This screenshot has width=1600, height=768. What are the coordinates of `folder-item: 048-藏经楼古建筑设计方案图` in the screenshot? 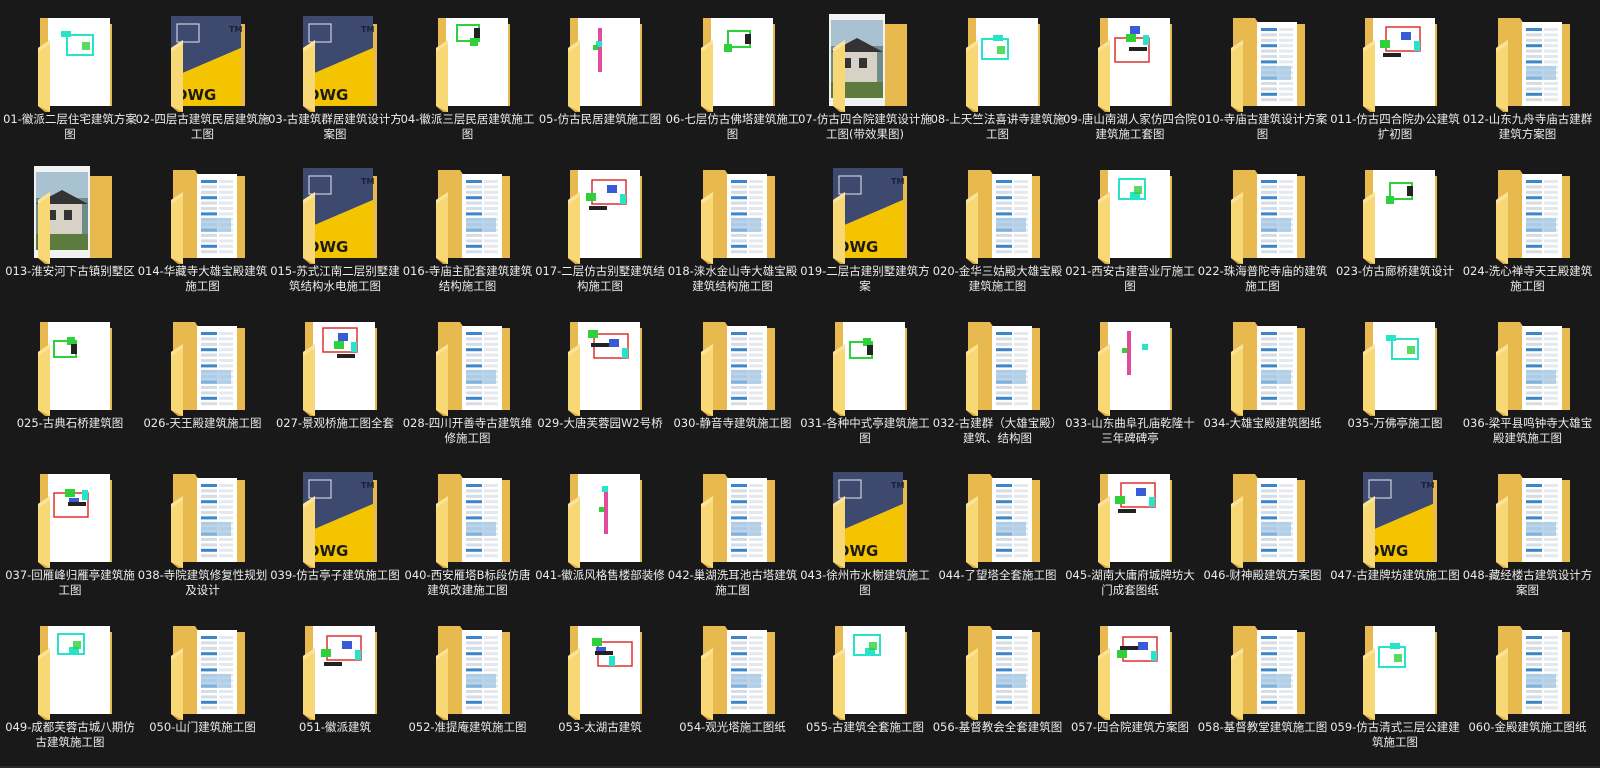 It's located at (1528, 539).